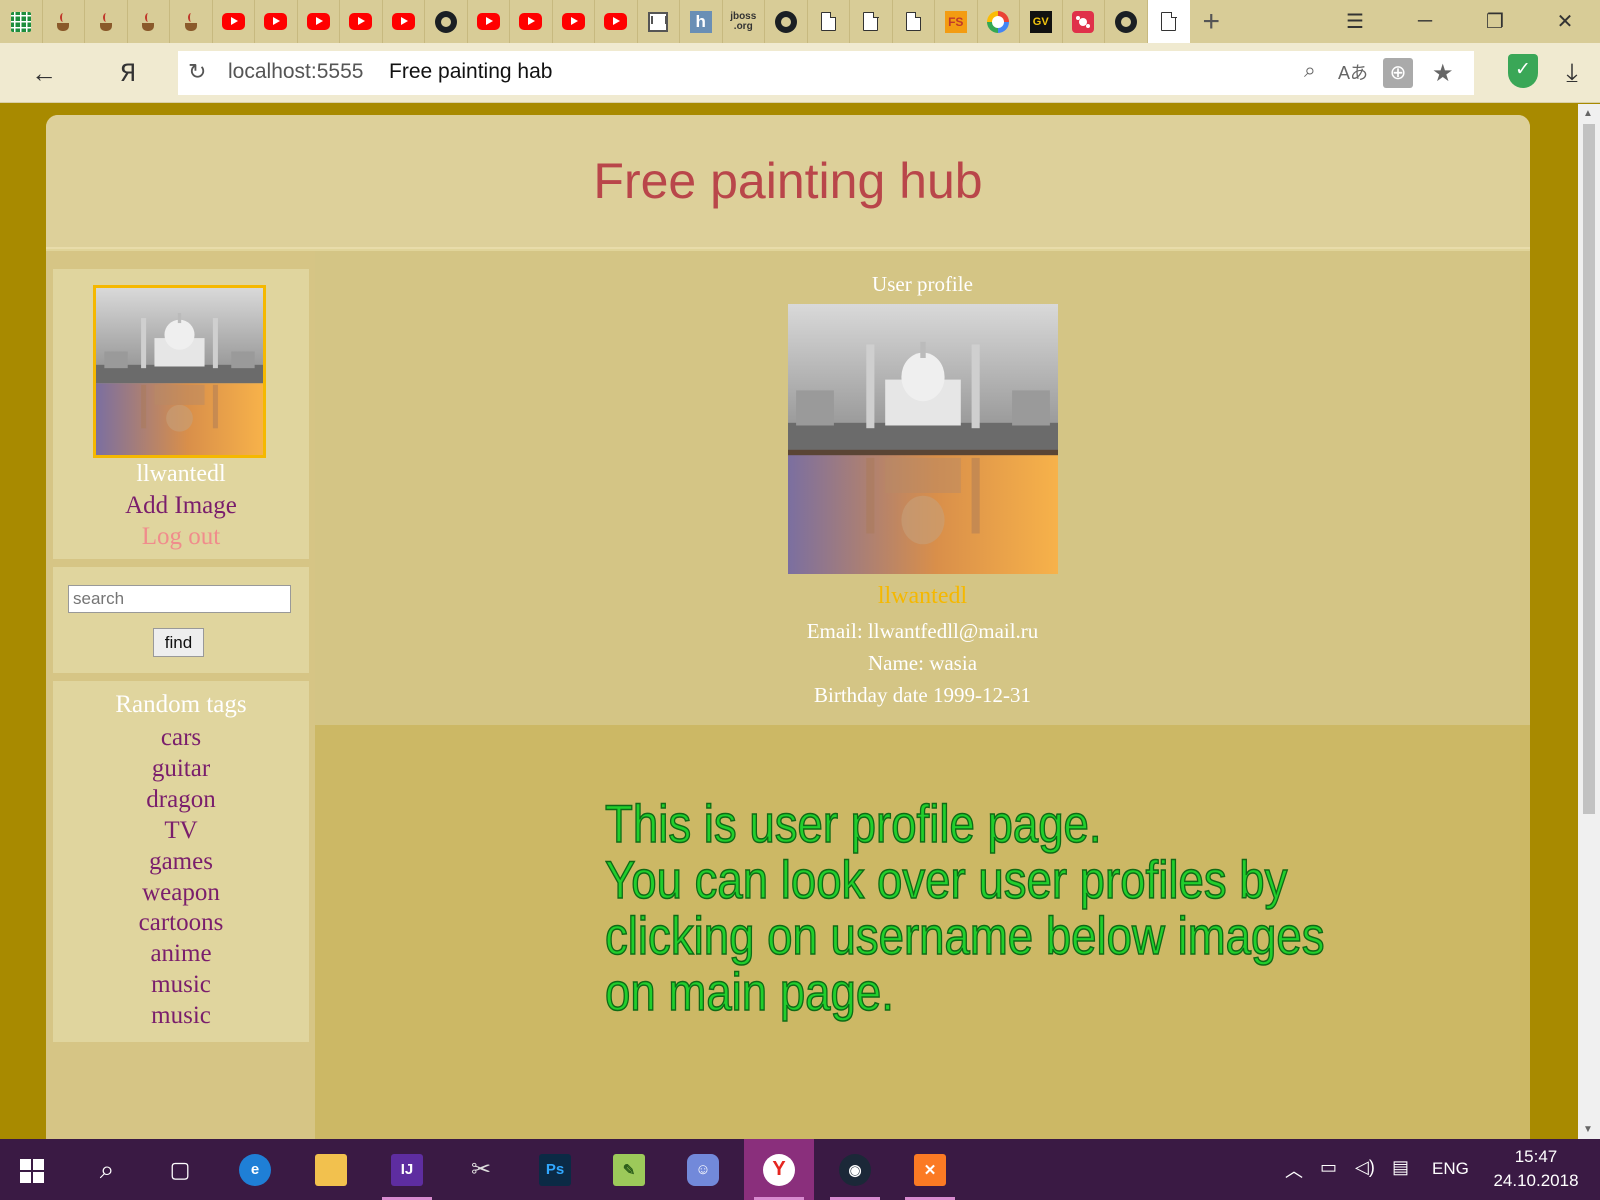 This screenshot has width=1600, height=1200. I want to click on new-tab-button: +, so click(1211, 21).